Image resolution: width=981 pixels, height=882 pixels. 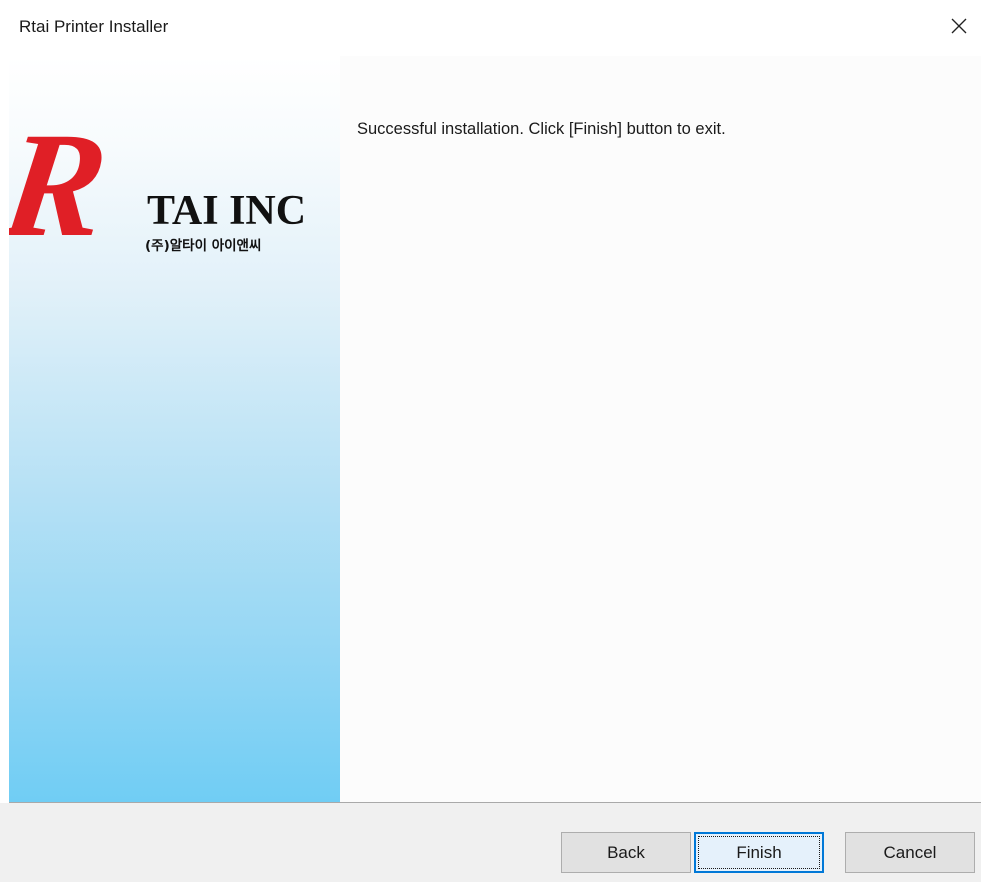 I want to click on close-button, so click(x=959, y=26).